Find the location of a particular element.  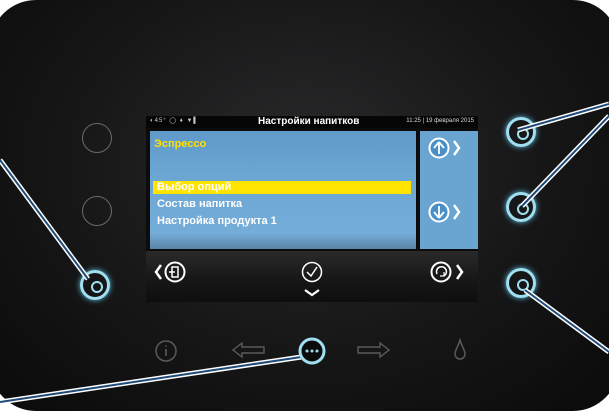

arrow-left-icon is located at coordinates (249, 350).